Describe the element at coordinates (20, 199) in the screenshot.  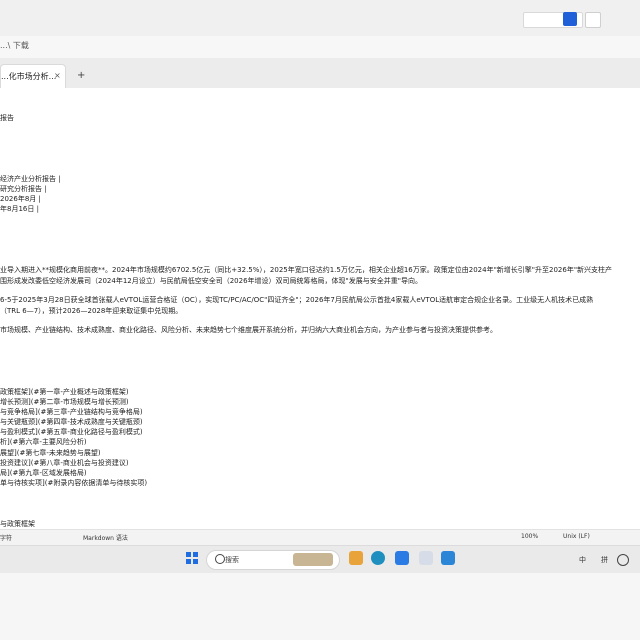
I see `doc-line: 2026年8月 |` at that location.